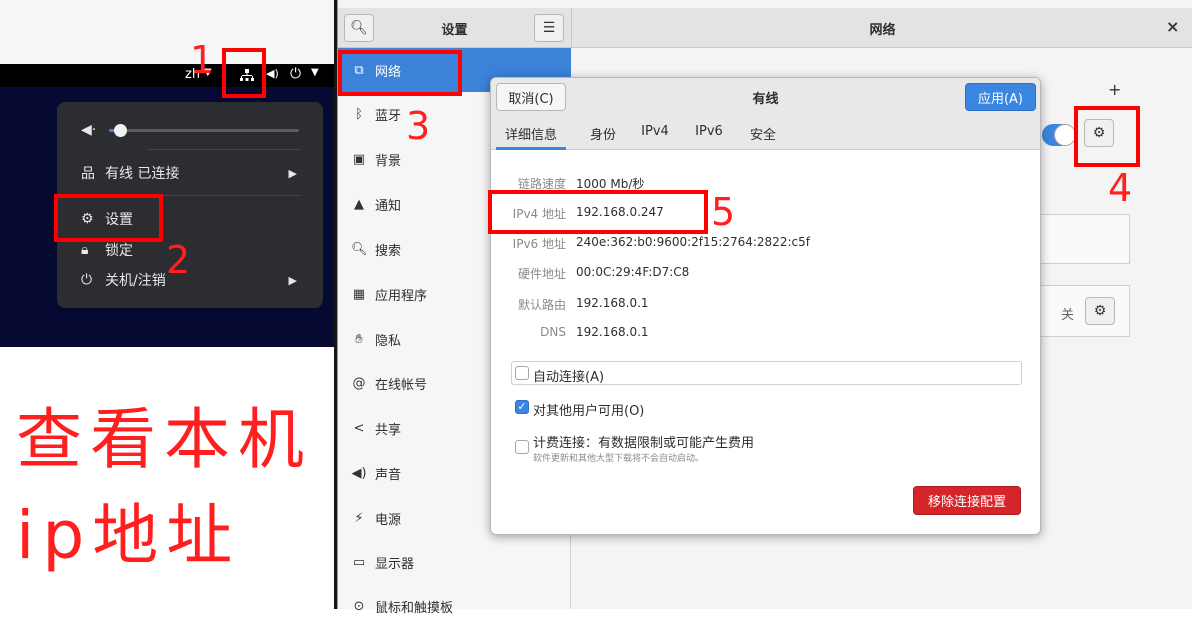 Image resolution: width=1192 pixels, height=628 pixels. I want to click on sidebar-item-label: 背景, so click(388, 161).